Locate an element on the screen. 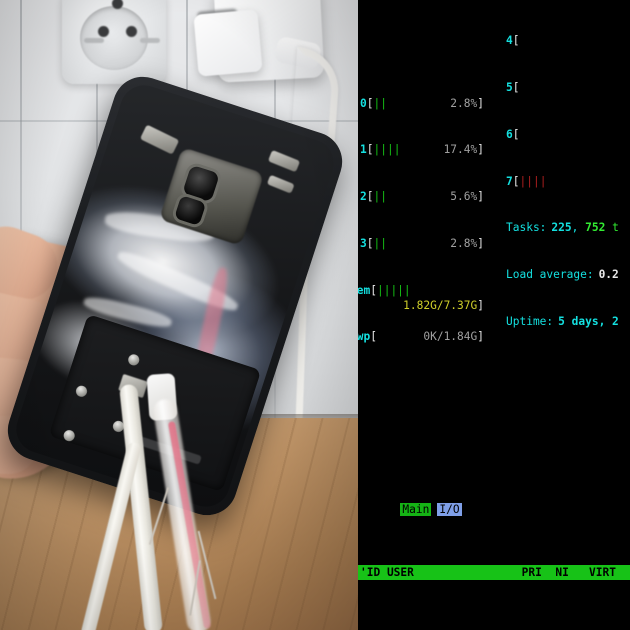 The height and width of the screenshot is (630, 630). cpu-bars-0: || is located at coordinates (380, 103).